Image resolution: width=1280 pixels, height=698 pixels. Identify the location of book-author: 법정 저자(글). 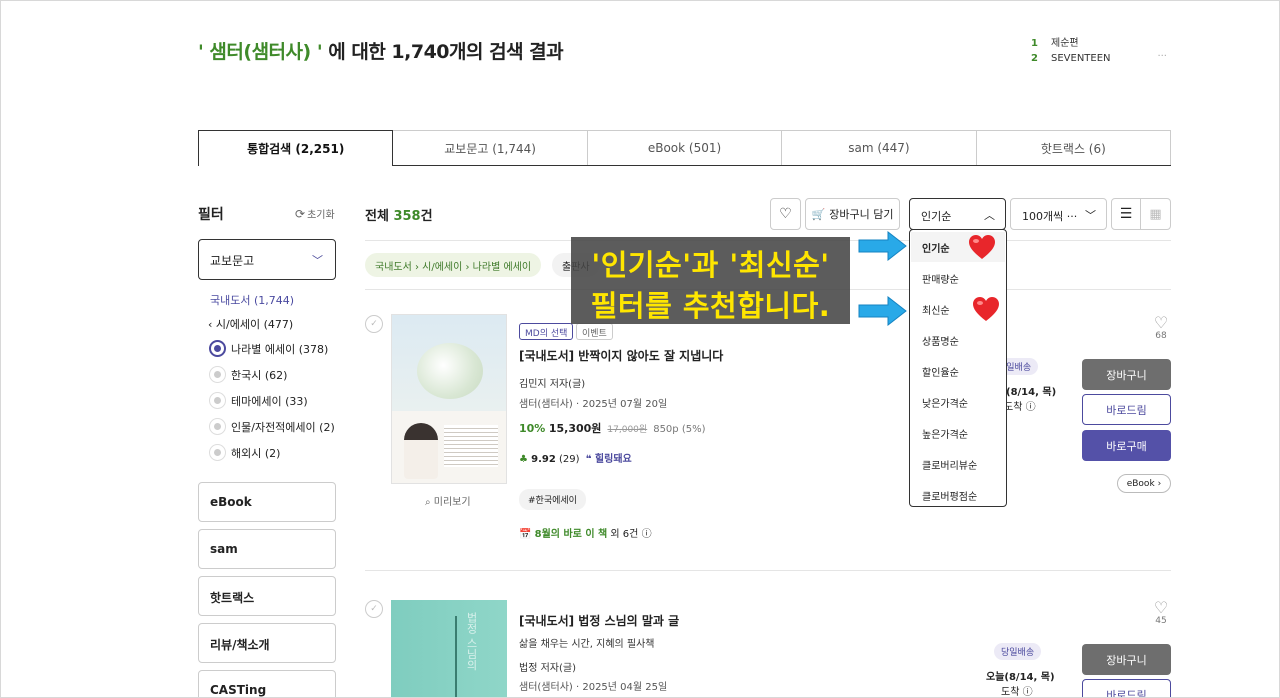
(547, 666).